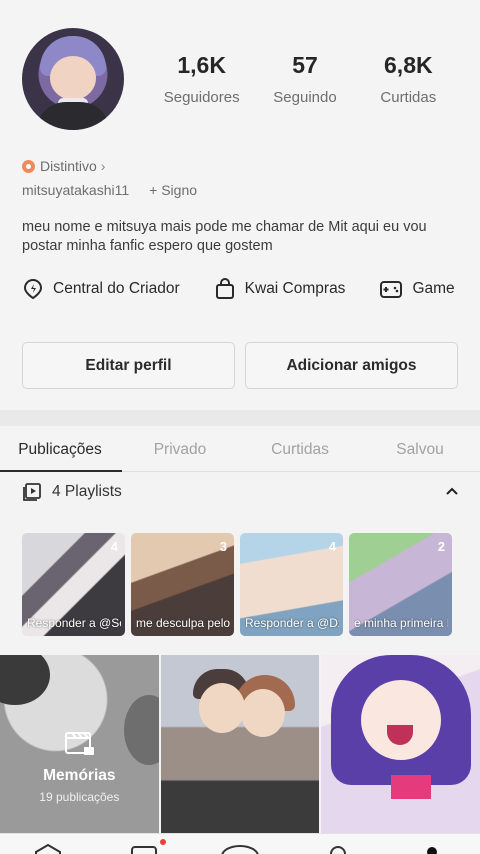  Describe the element at coordinates (300, 448) in the screenshot. I see `tab-likes: Curtidas` at that location.